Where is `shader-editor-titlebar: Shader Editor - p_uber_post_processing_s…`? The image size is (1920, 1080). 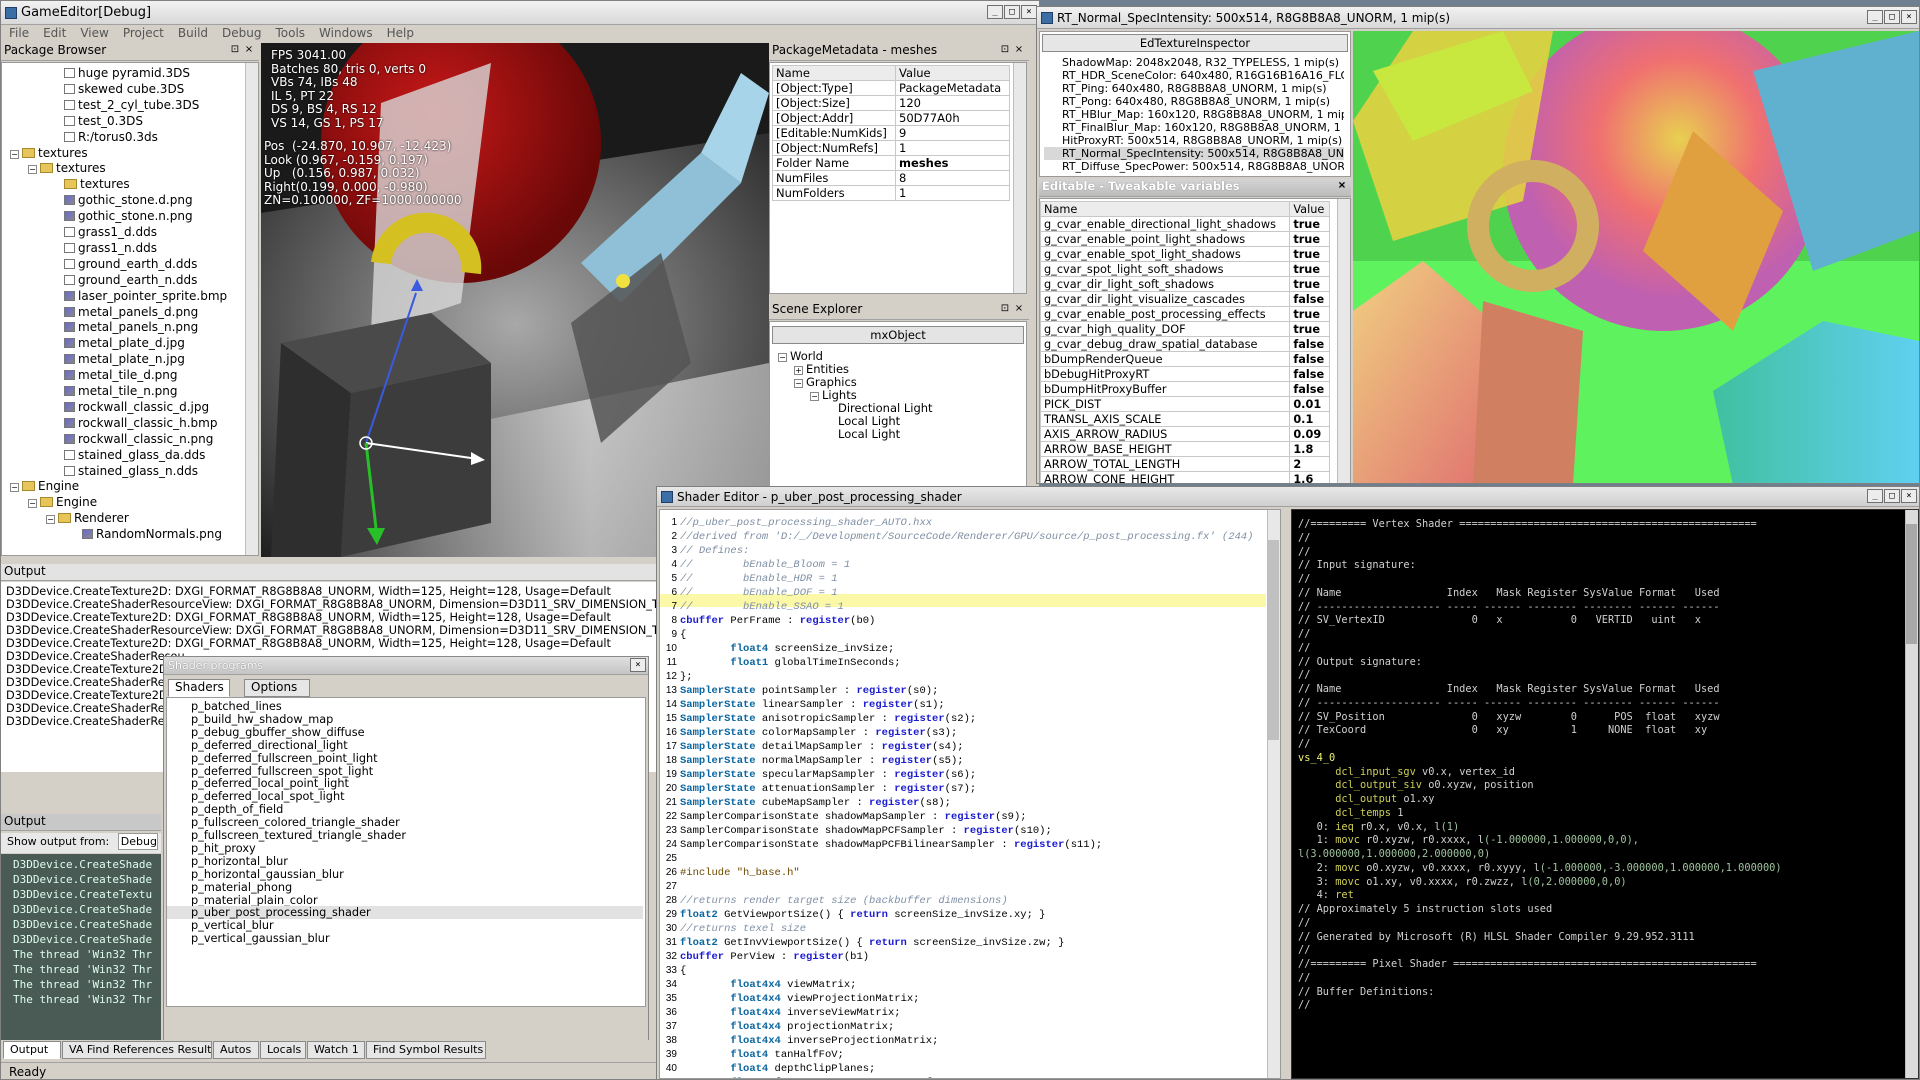
shader-editor-titlebar: Shader Editor - p_uber_post_processing_s… is located at coordinates (1288, 497).